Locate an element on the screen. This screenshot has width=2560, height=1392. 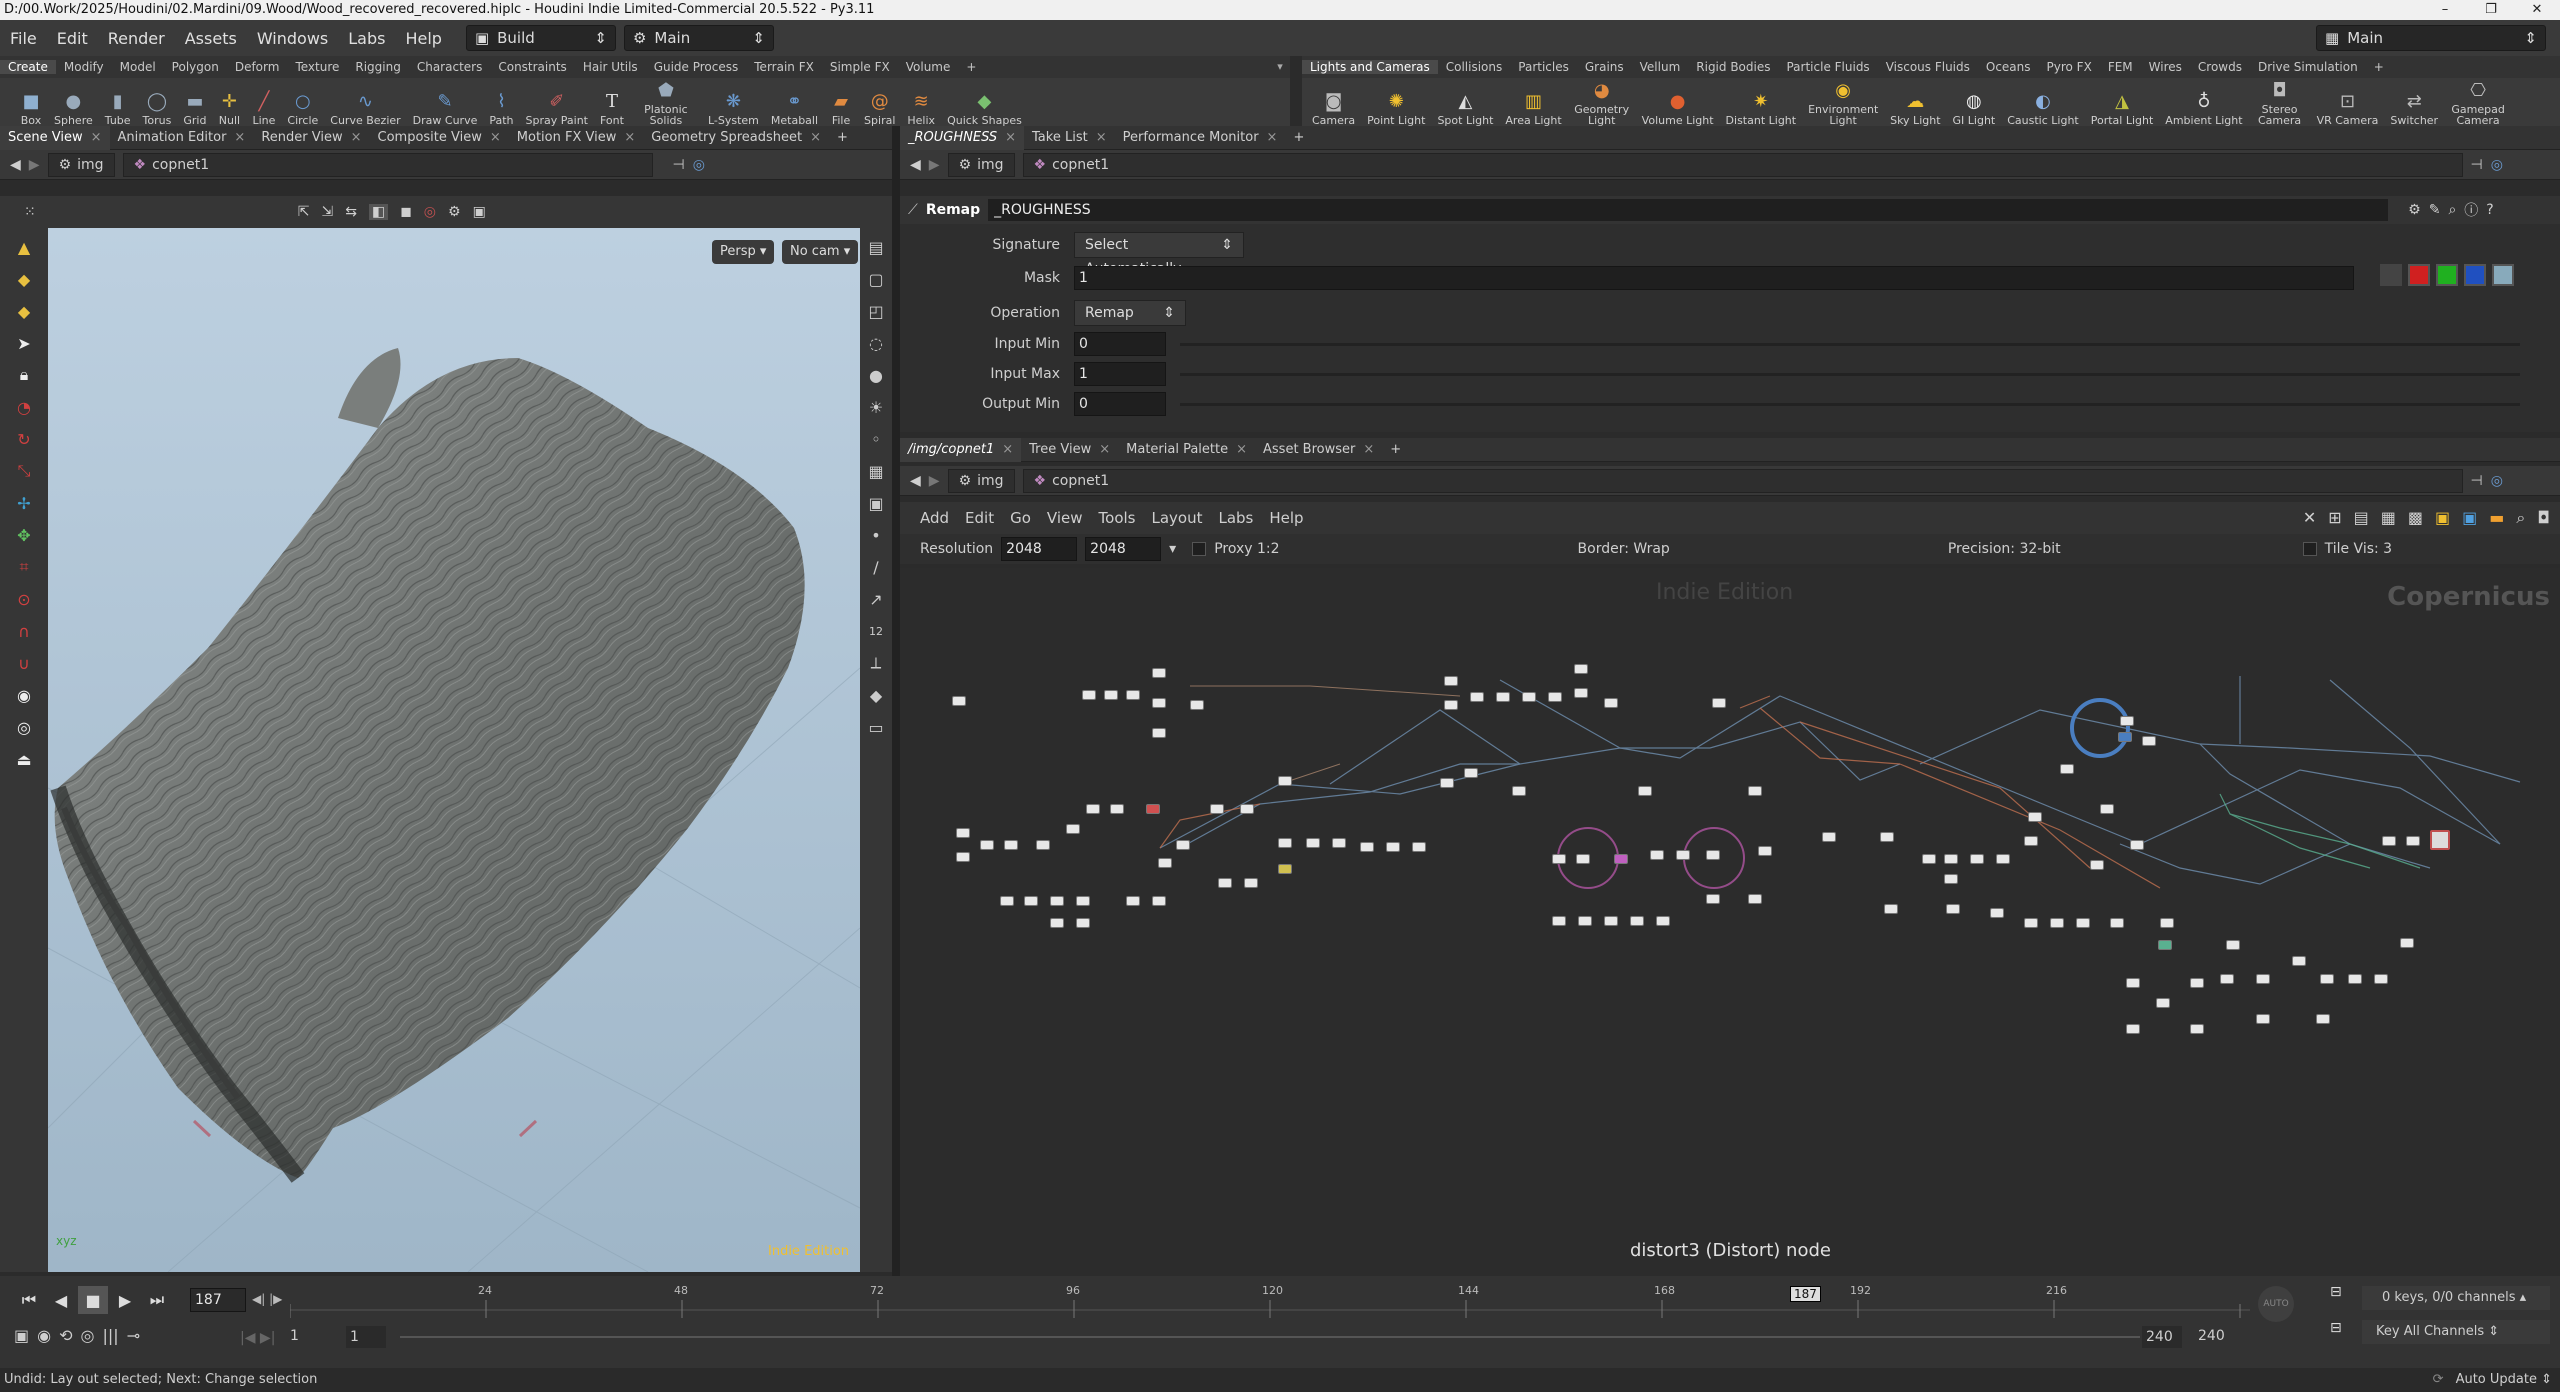
shelf-tab: Rigging is located at coordinates (377, 67).